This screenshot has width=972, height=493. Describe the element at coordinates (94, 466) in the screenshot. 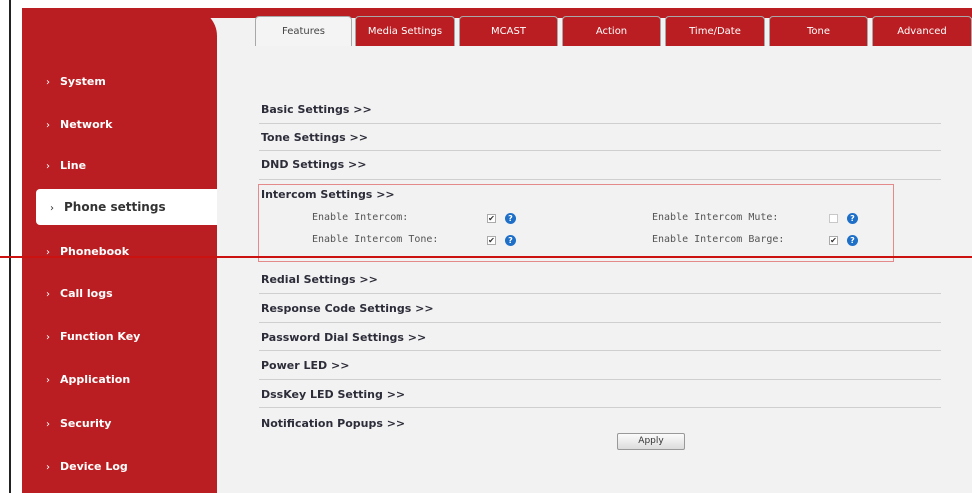

I see `sidebar-item-label: Device Log` at that location.